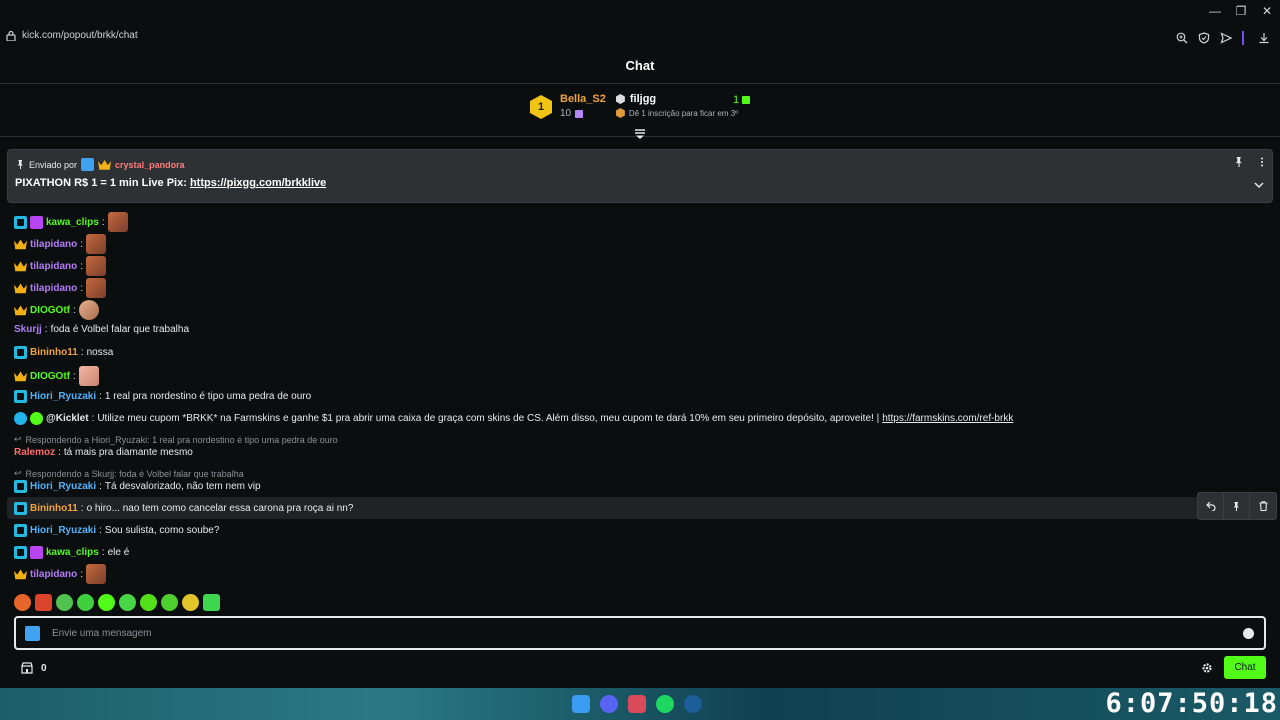 Image resolution: width=1280 pixels, height=720 pixels. Describe the element at coordinates (1226, 38) in the screenshot. I see `send-icon` at that location.